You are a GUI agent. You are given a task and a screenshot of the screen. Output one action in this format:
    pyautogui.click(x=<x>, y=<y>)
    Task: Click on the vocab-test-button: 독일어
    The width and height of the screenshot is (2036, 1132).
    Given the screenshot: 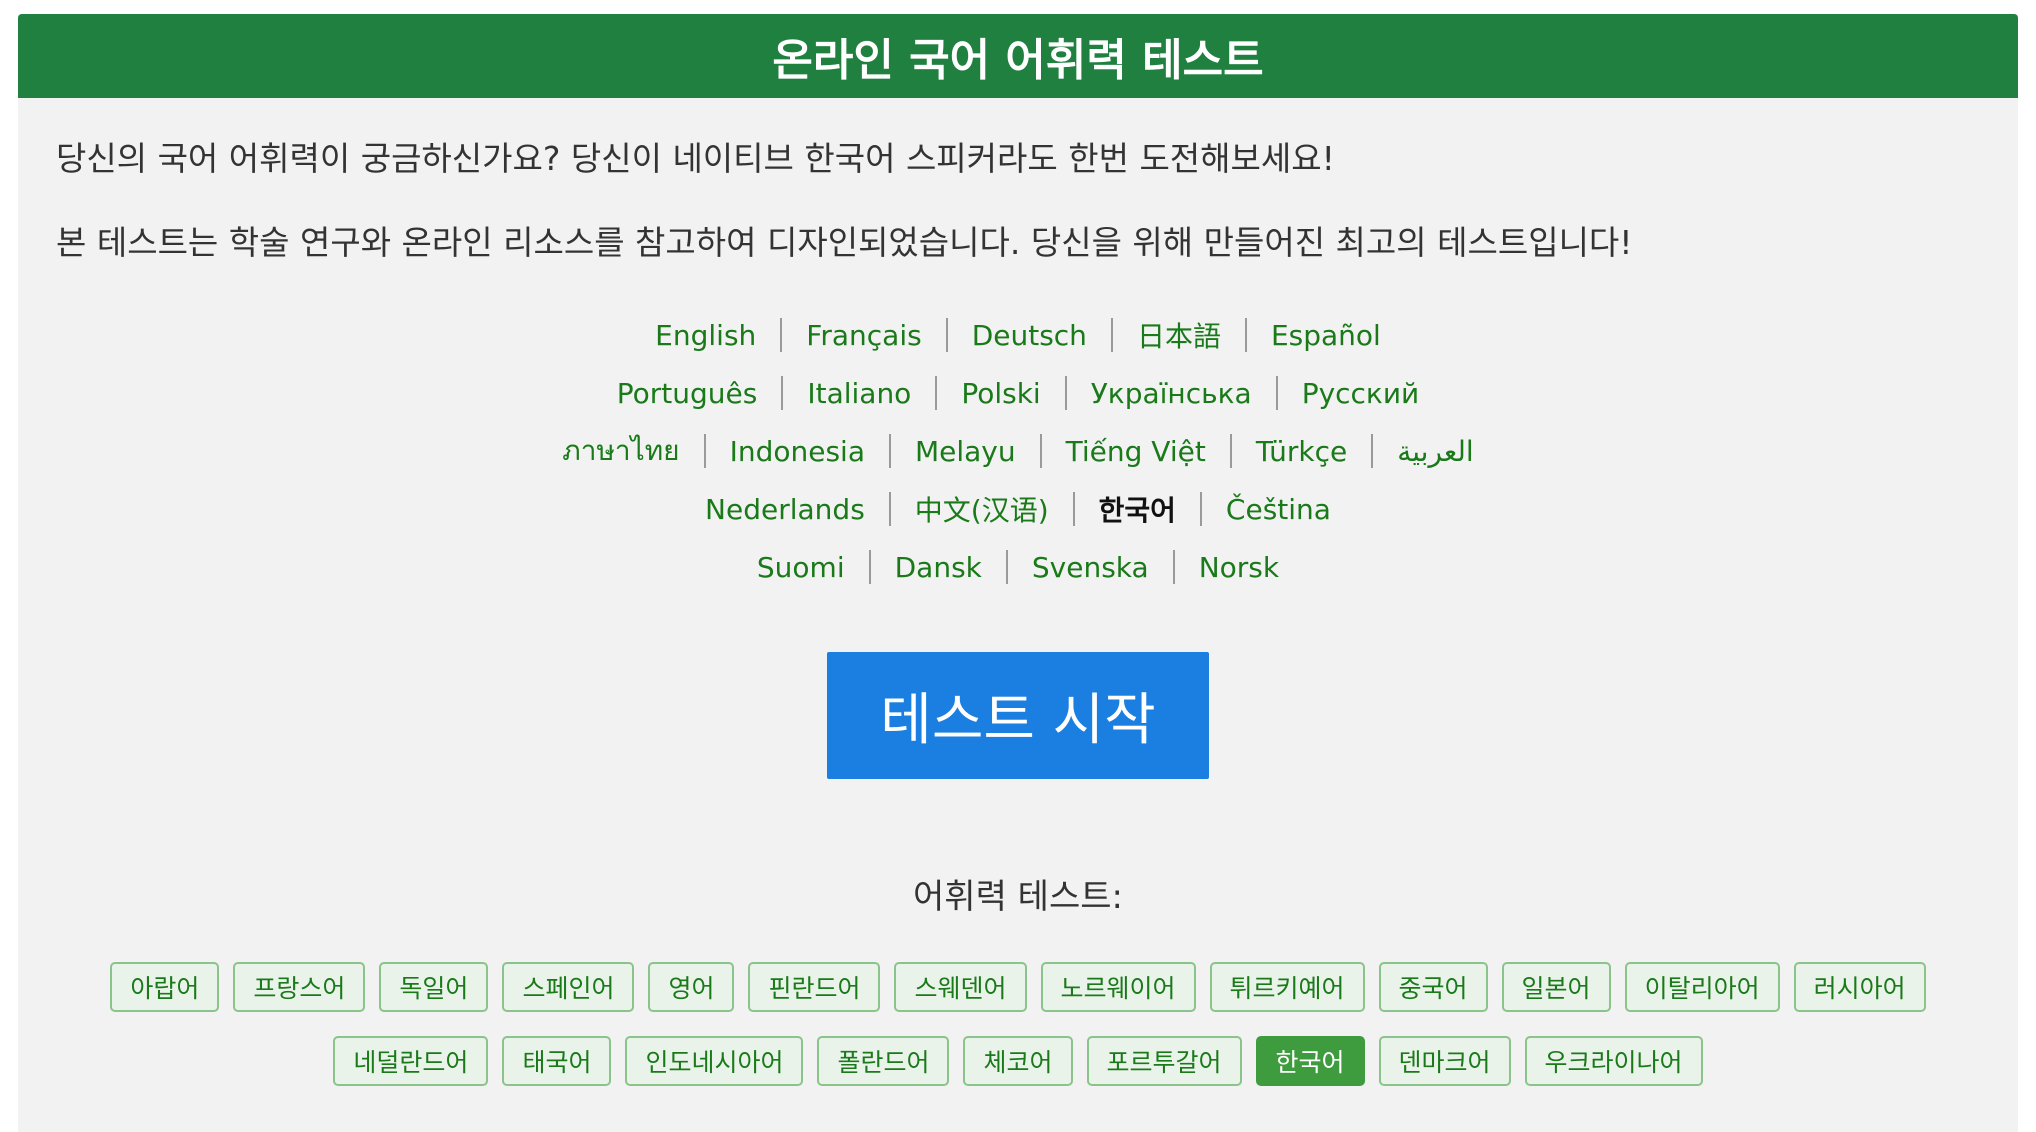 What is the action you would take?
    pyautogui.click(x=434, y=987)
    